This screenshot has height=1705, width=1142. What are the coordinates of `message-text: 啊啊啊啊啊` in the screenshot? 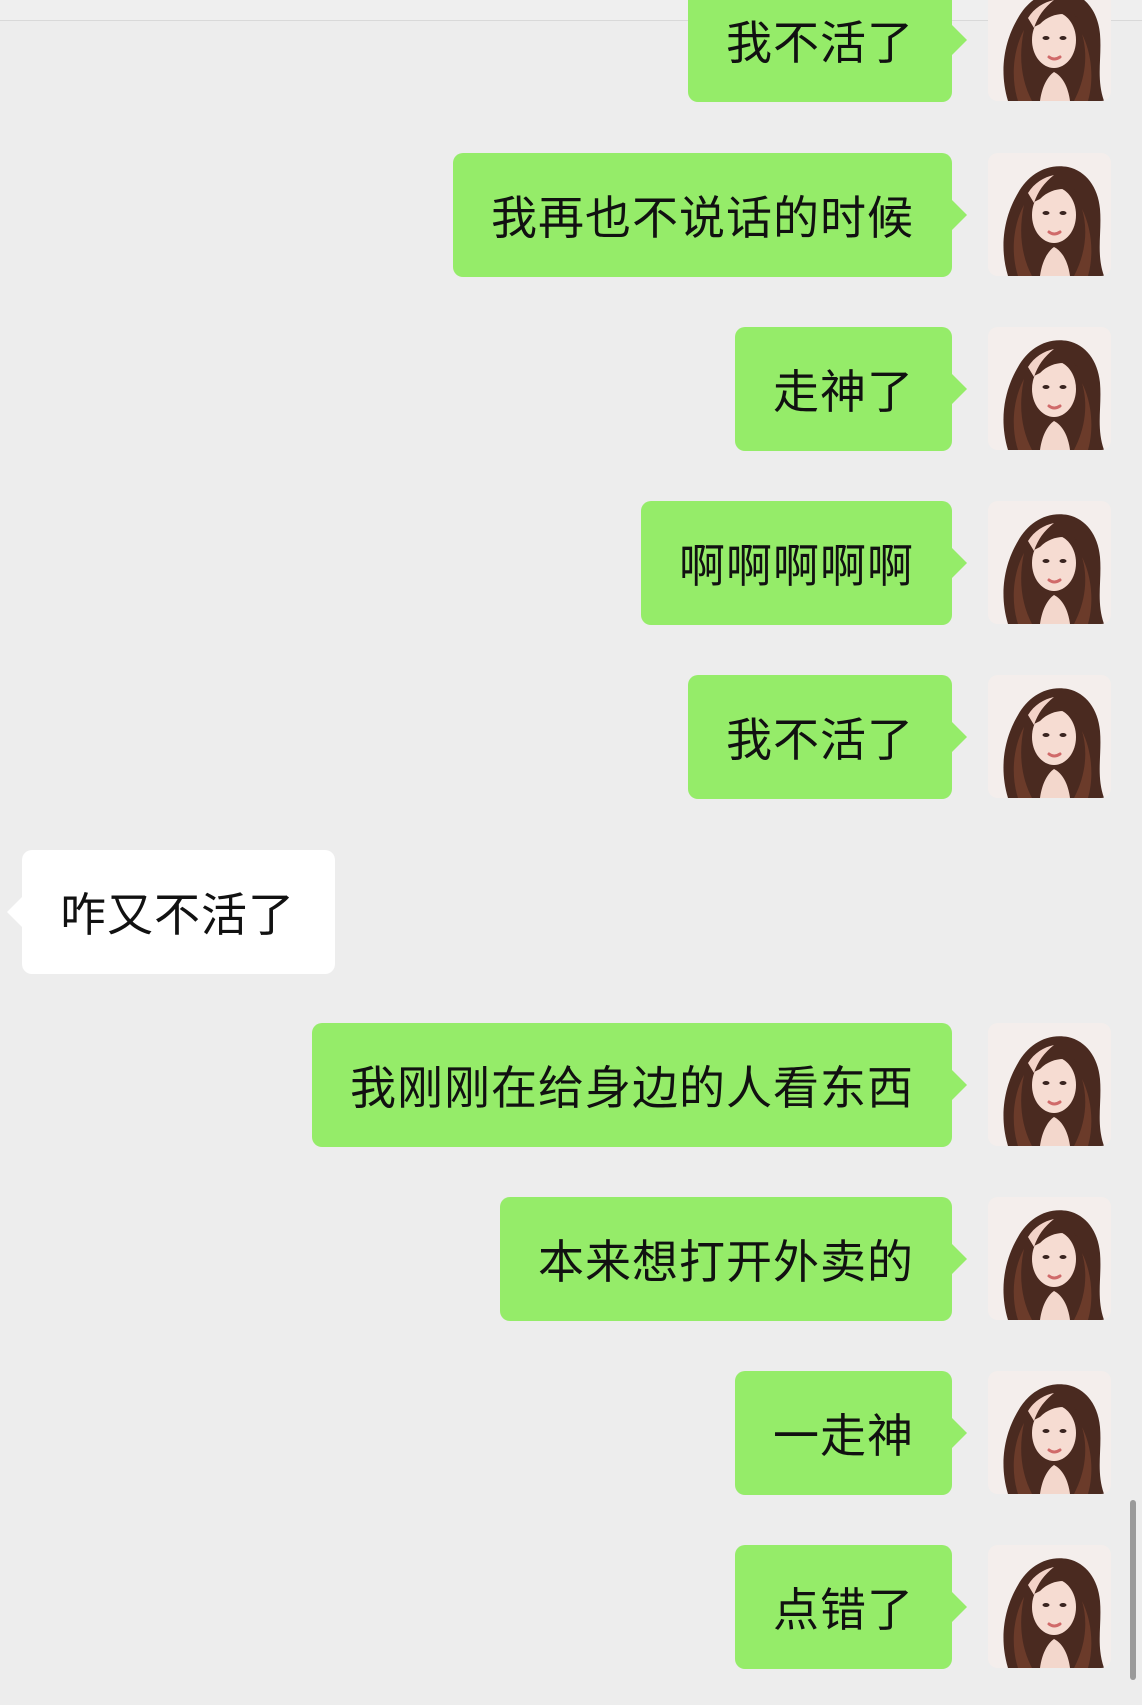 It's located at (796, 566).